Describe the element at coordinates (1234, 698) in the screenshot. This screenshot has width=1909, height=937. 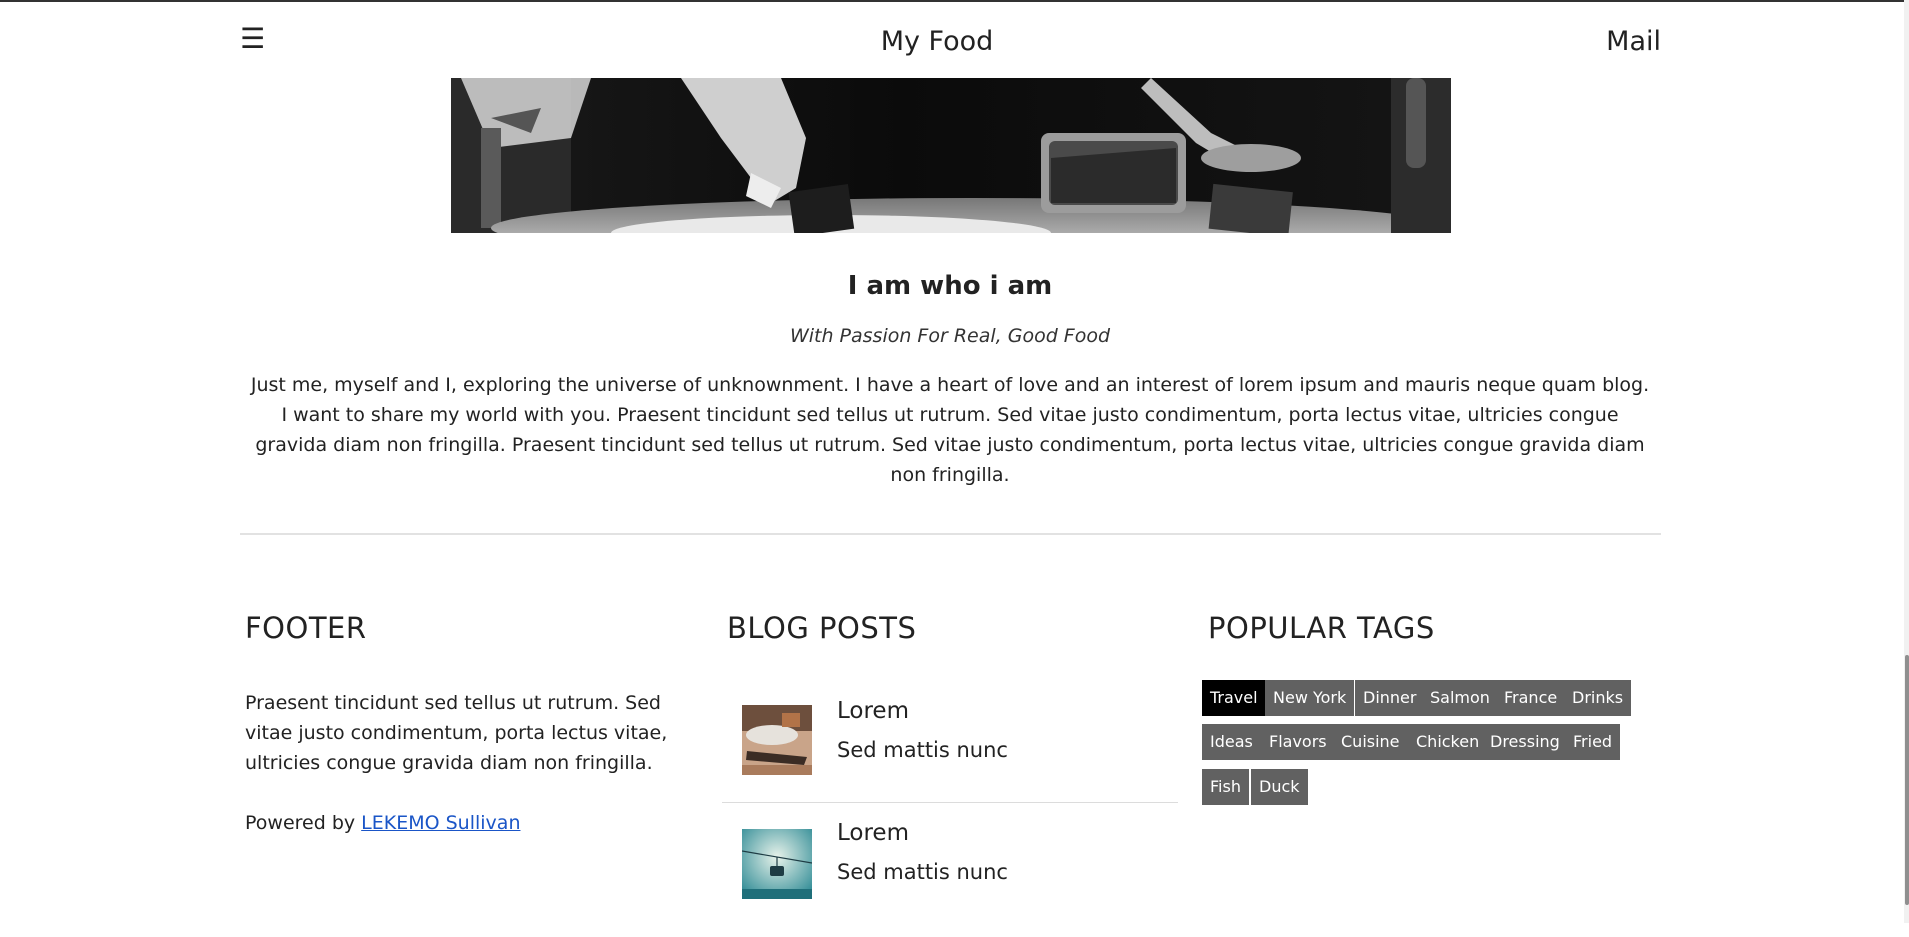
I see `tag-travel: Travel` at that location.